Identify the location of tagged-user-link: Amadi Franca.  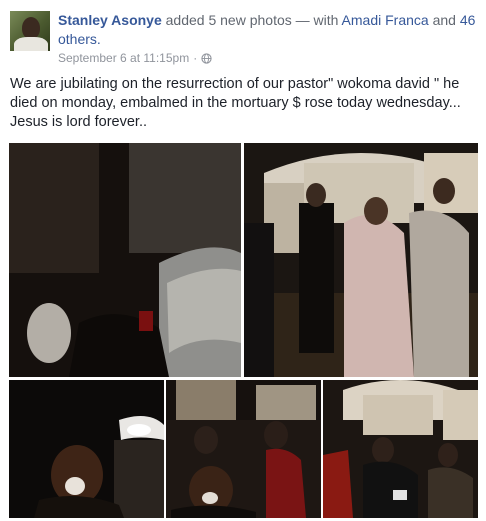
(385, 20).